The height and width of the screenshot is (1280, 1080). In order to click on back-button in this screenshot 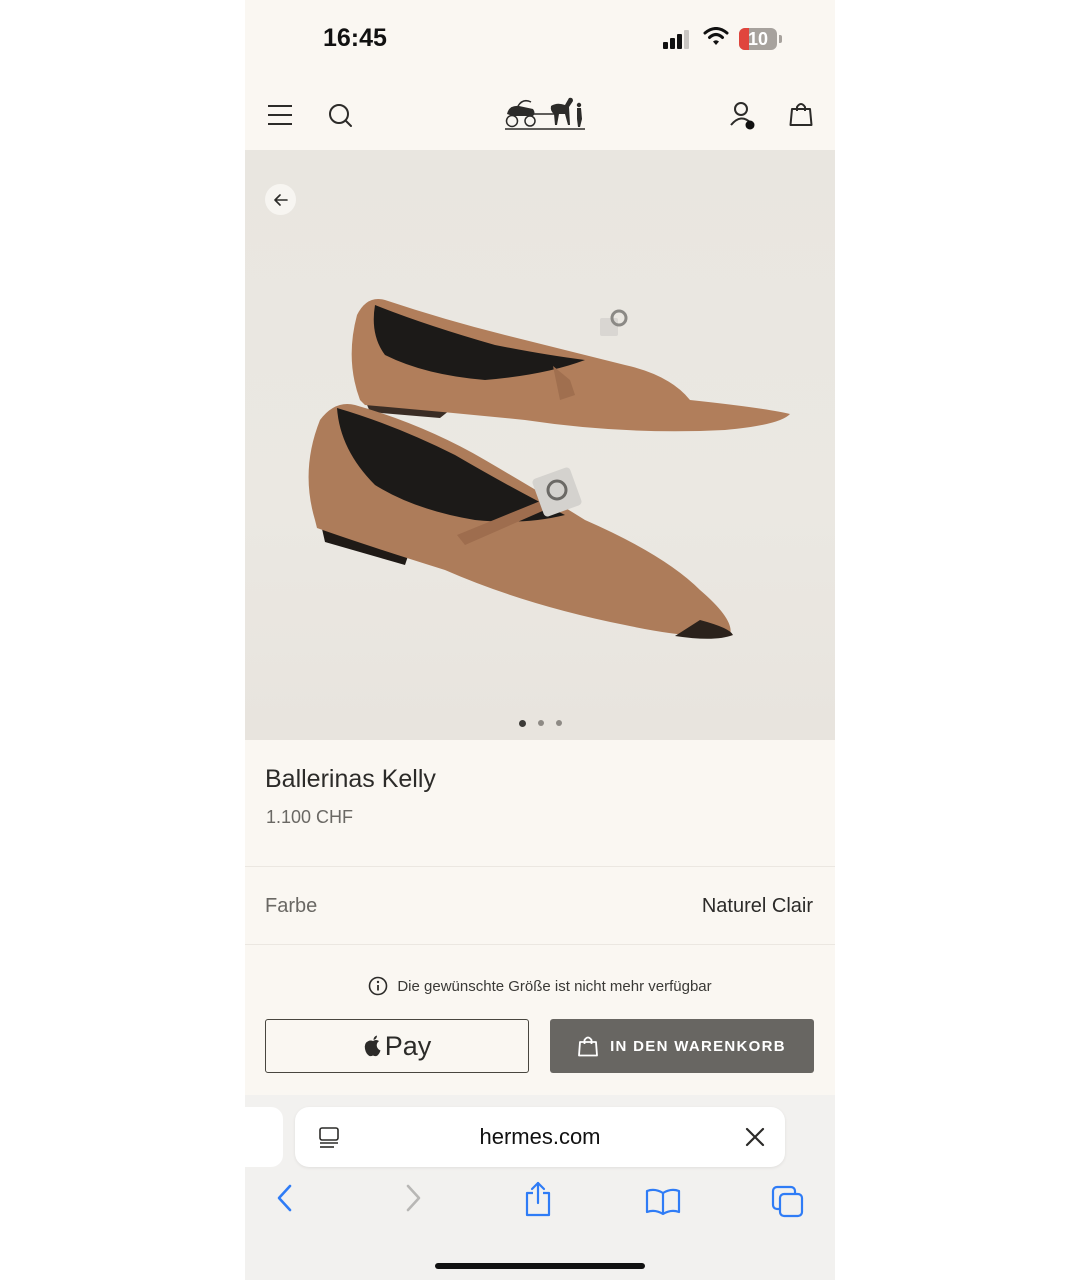, I will do `click(280, 199)`.